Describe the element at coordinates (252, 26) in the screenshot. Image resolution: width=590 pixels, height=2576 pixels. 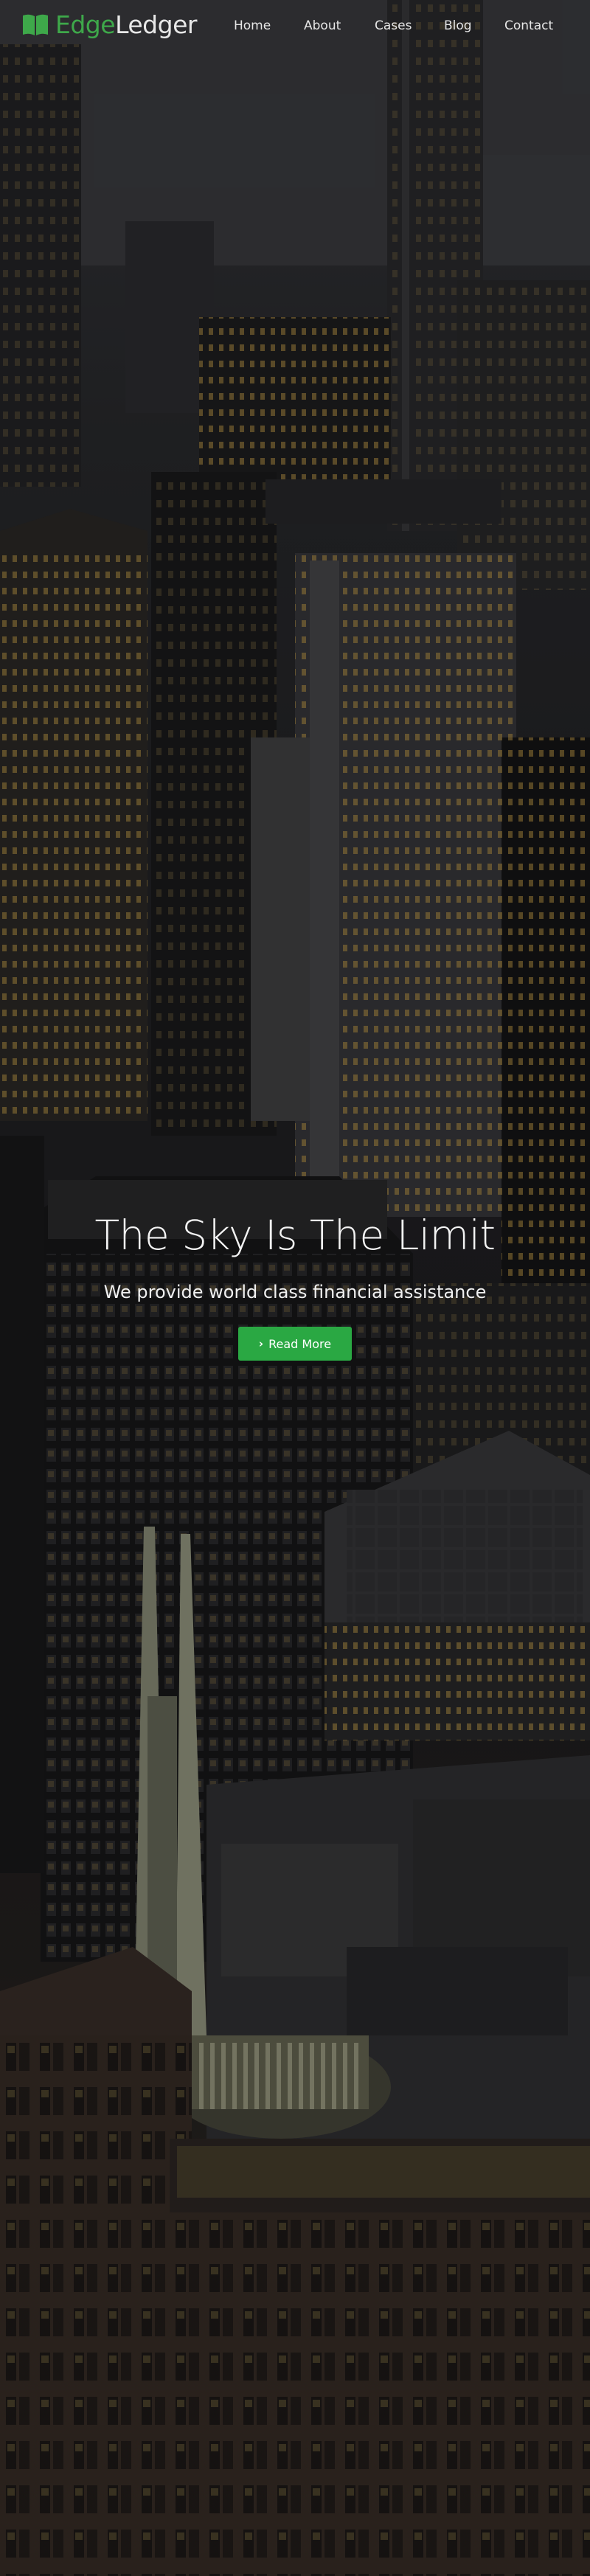
I see `nav-item-home: Home` at that location.